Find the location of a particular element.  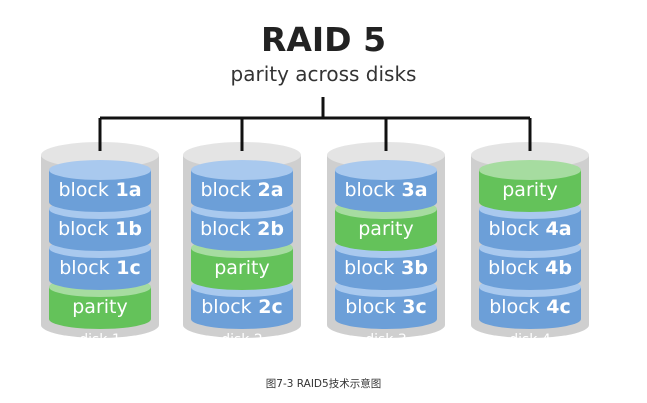

block-label: block 1a is located at coordinates (99, 190).